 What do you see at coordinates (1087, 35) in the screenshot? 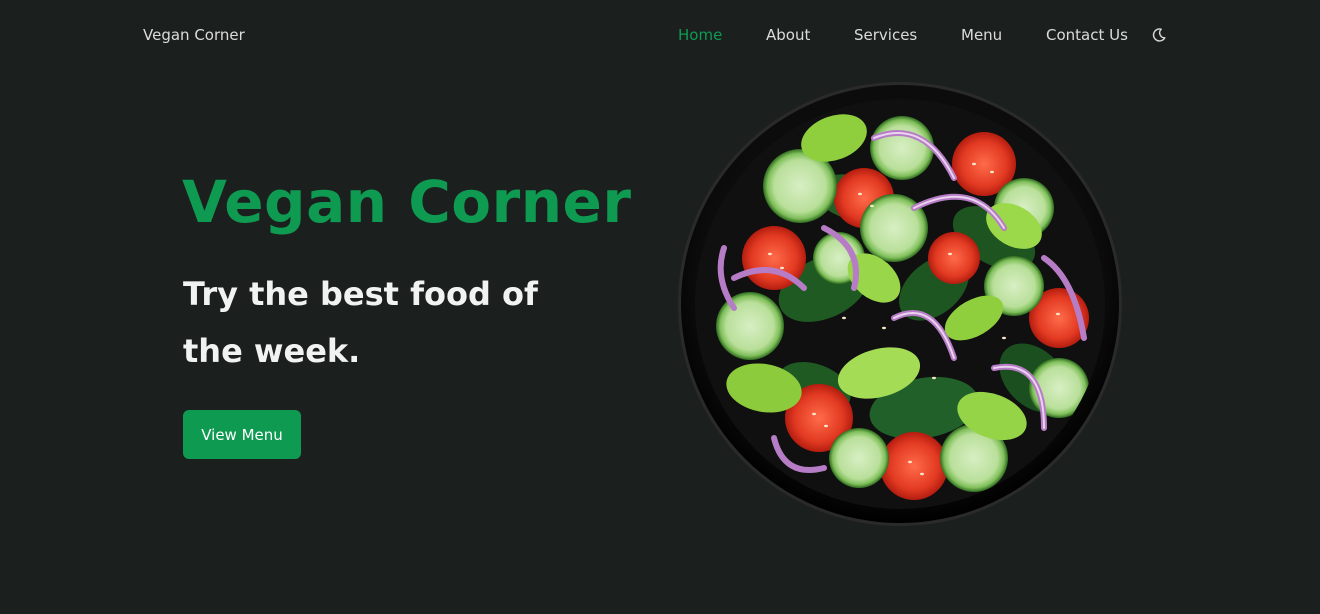
I see `nav-contact-link: Contact Us` at bounding box center [1087, 35].